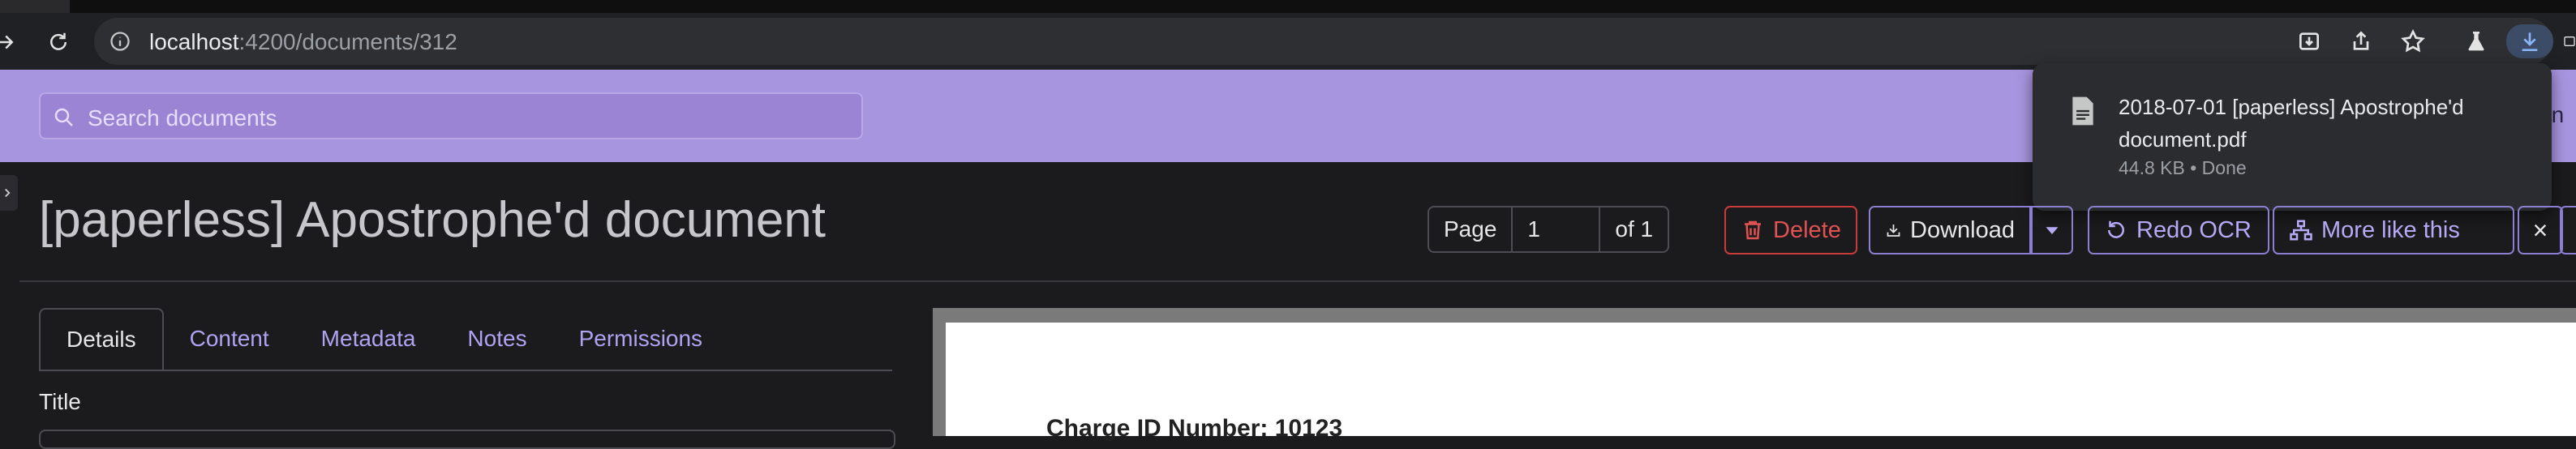  What do you see at coordinates (2309, 41) in the screenshot?
I see `install-icon` at bounding box center [2309, 41].